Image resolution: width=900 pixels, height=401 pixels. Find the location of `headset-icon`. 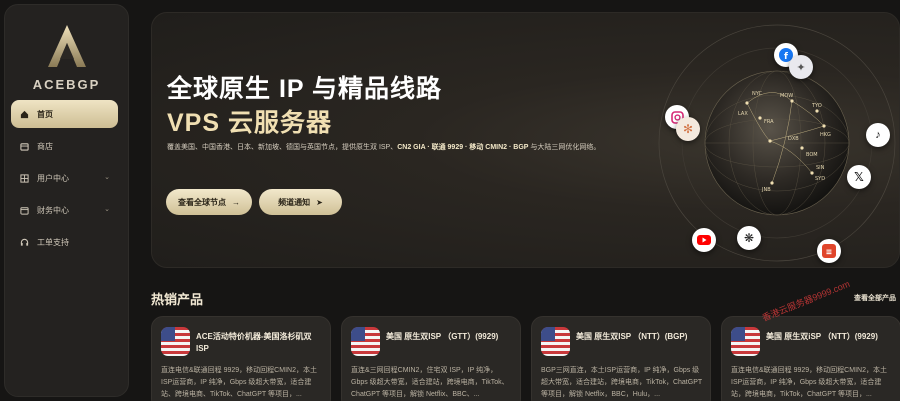

headset-icon is located at coordinates (24, 242).